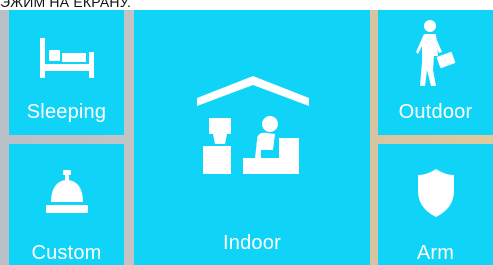  What do you see at coordinates (252, 243) in the screenshot?
I see `indoor-label: Indoor` at bounding box center [252, 243].